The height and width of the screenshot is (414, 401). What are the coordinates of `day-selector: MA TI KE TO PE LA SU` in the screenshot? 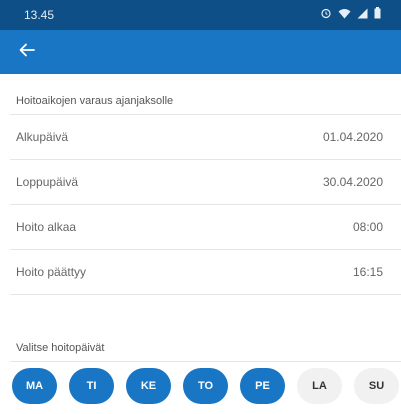 It's located at (206, 386).